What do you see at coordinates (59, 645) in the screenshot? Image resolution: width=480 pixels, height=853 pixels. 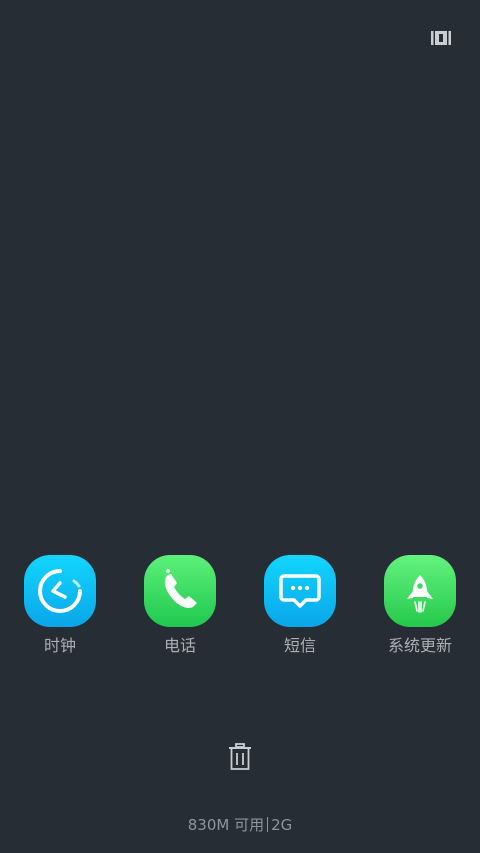 I see `app-label-clock: 时钟` at bounding box center [59, 645].